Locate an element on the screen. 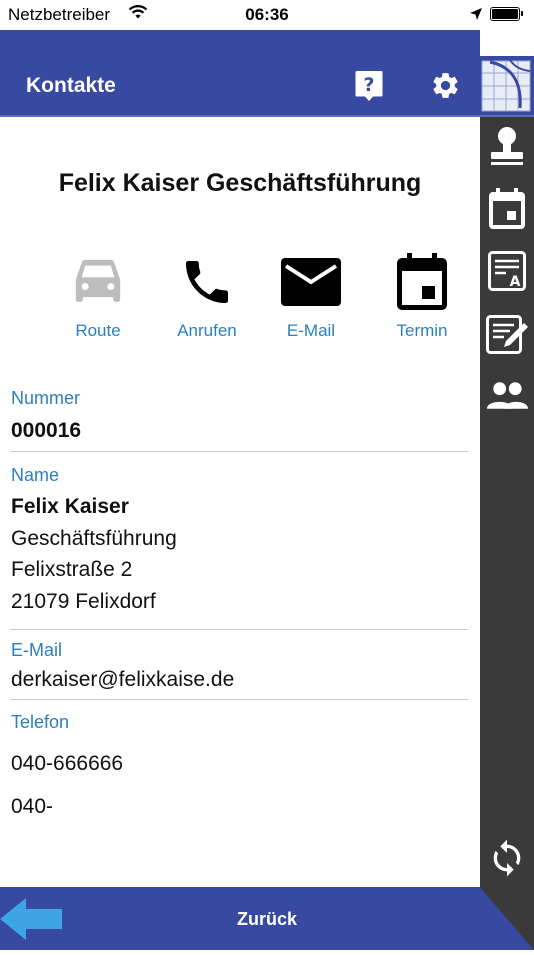  phone-label: Telefon is located at coordinates (40, 722).